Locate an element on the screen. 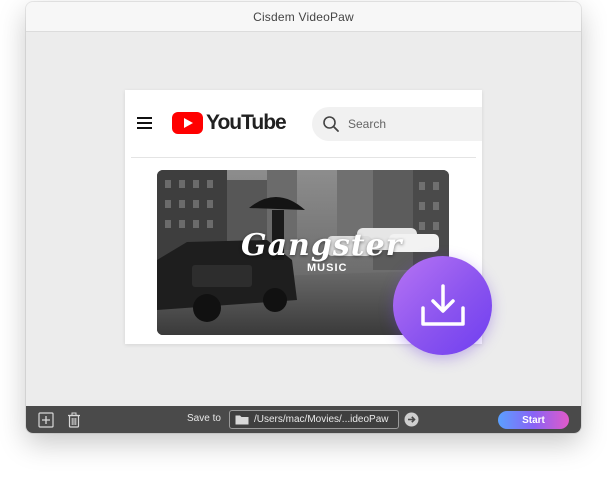 Image resolution: width=607 pixels, height=483 pixels. save-to-label: Save to is located at coordinates (204, 418).